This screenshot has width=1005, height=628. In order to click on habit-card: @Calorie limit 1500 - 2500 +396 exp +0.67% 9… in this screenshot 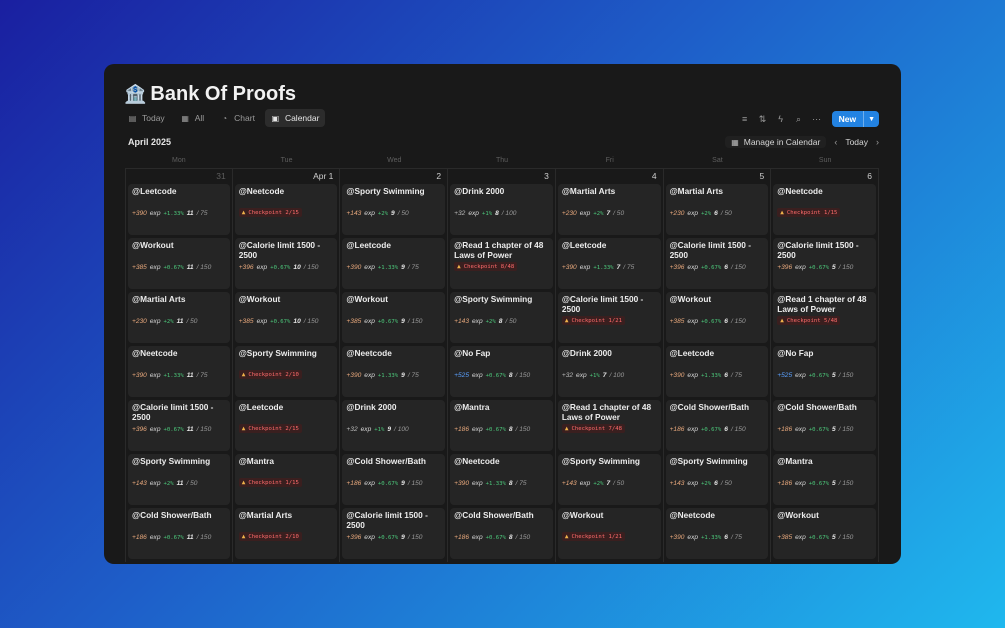, I will do `click(394, 533)`.